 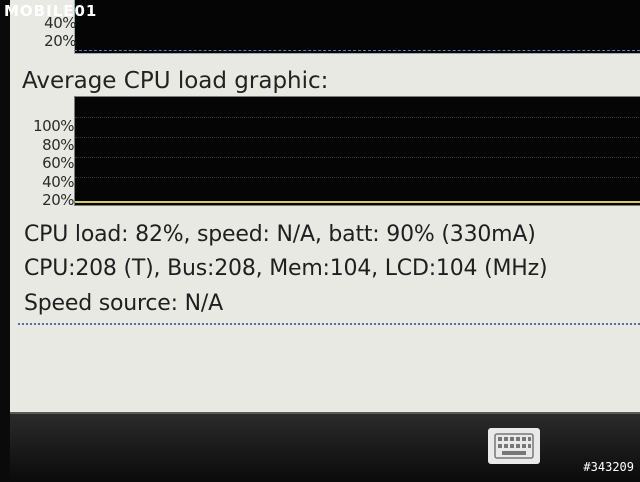 I want to click on y-tick-label: 60%, so click(x=58, y=163).